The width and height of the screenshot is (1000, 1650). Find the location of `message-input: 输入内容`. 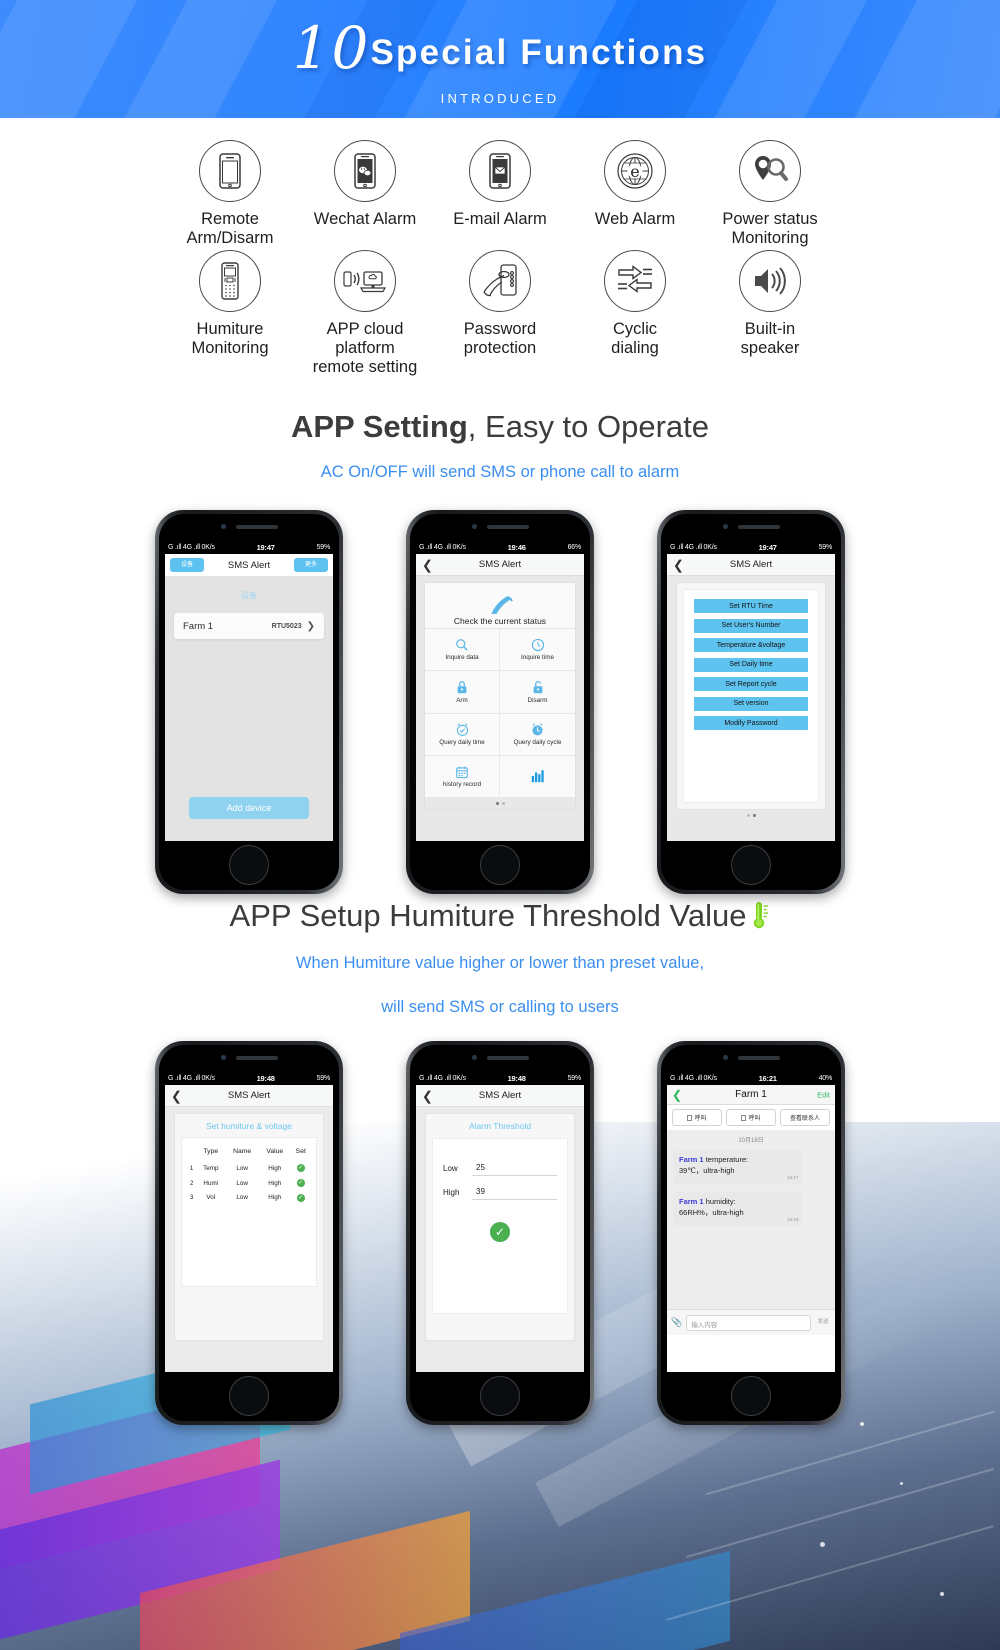

message-input: 输入内容 is located at coordinates (748, 1322).